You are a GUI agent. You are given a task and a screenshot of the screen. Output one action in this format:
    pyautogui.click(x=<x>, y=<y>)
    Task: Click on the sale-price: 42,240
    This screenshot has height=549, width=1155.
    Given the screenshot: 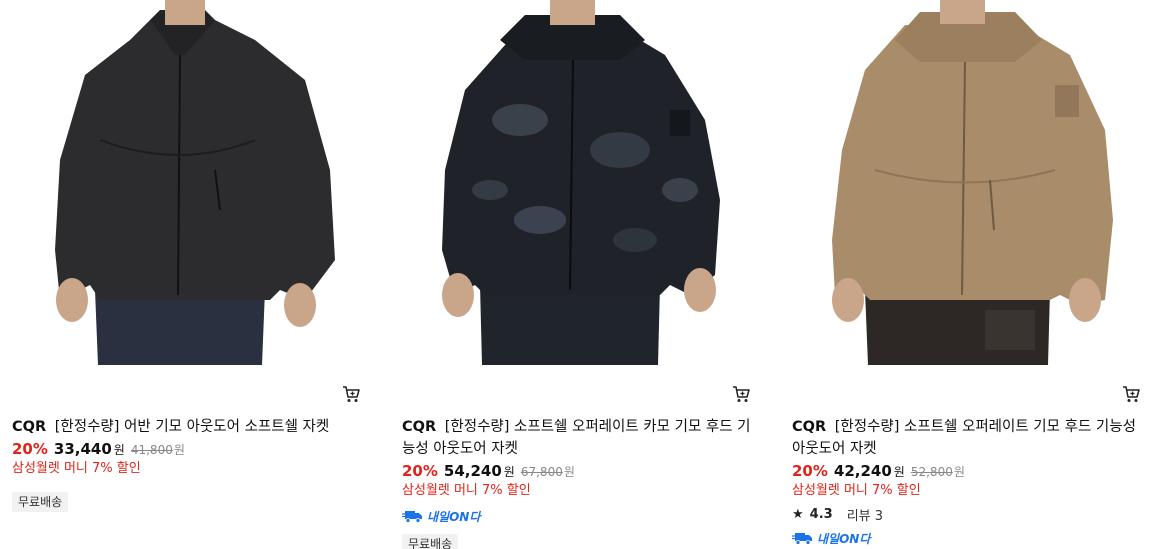 What is the action you would take?
    pyautogui.click(x=862, y=471)
    